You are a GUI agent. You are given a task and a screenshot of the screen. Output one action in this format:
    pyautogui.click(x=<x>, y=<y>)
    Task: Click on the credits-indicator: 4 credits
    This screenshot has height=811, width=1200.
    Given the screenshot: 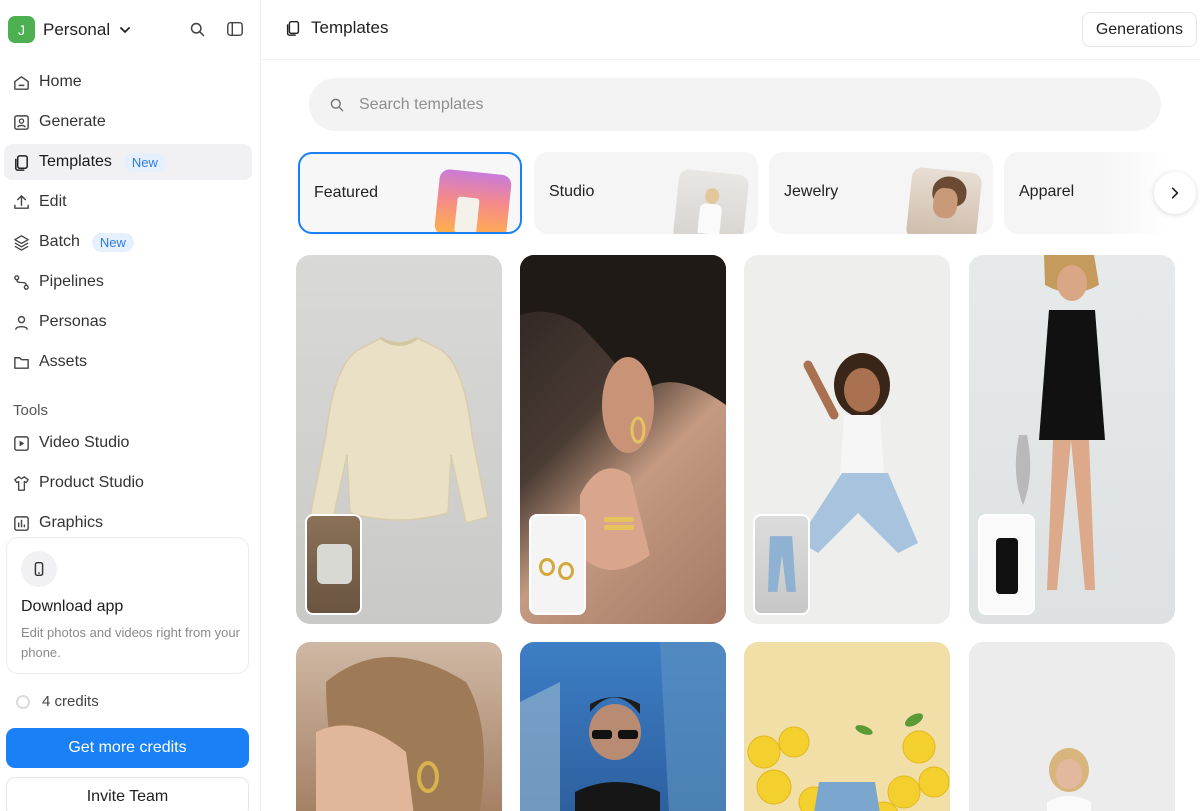 What is the action you would take?
    pyautogui.click(x=57, y=701)
    